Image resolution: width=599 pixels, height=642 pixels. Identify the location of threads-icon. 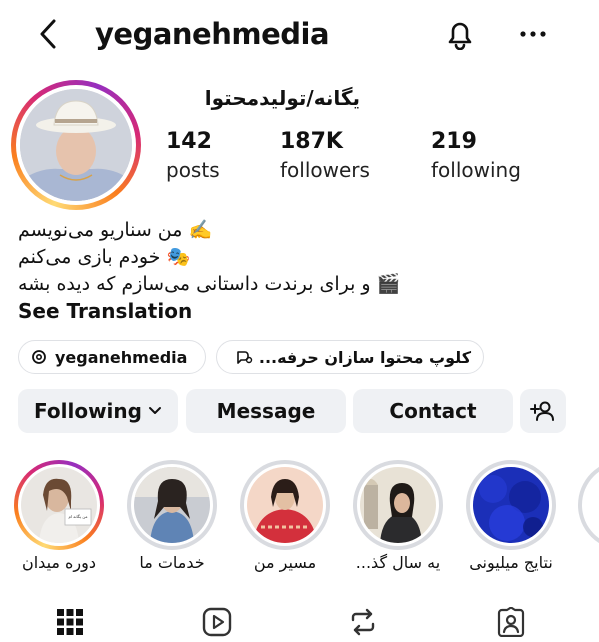
(39, 357).